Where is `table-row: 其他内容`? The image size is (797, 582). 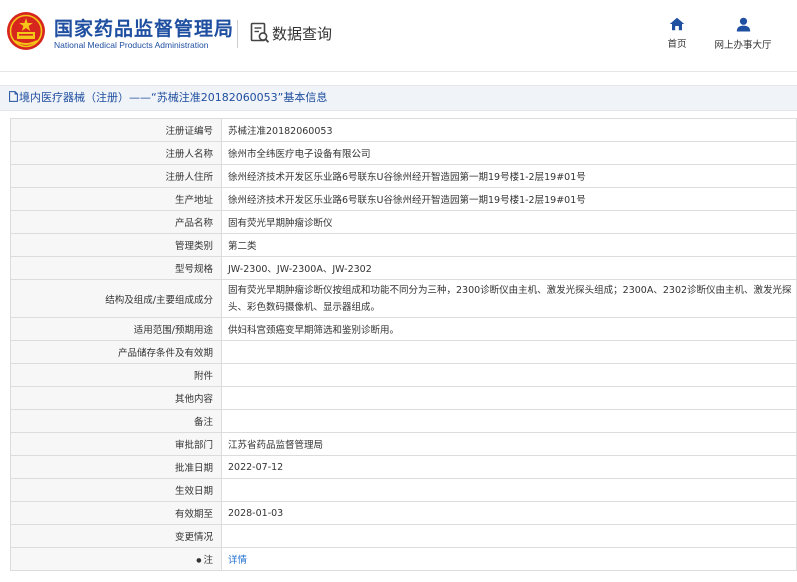
table-row: 其他内容 is located at coordinates (403, 398).